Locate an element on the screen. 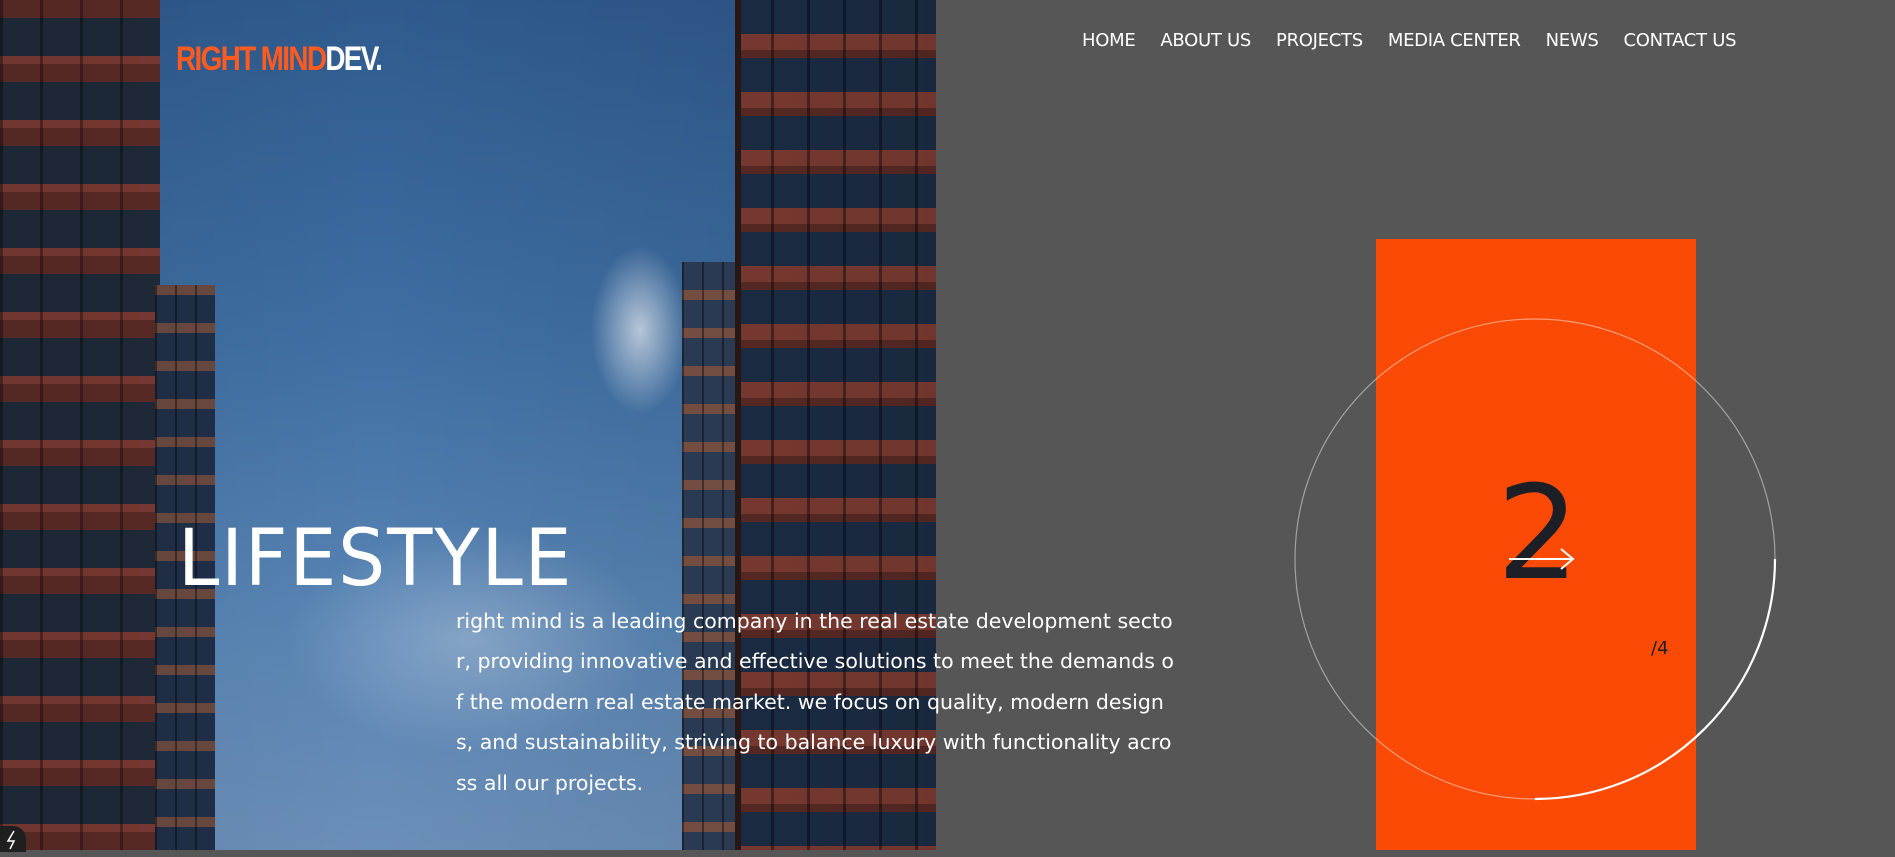 This screenshot has width=1895, height=857. nav-about-us: ABOUT US is located at coordinates (1205, 40).